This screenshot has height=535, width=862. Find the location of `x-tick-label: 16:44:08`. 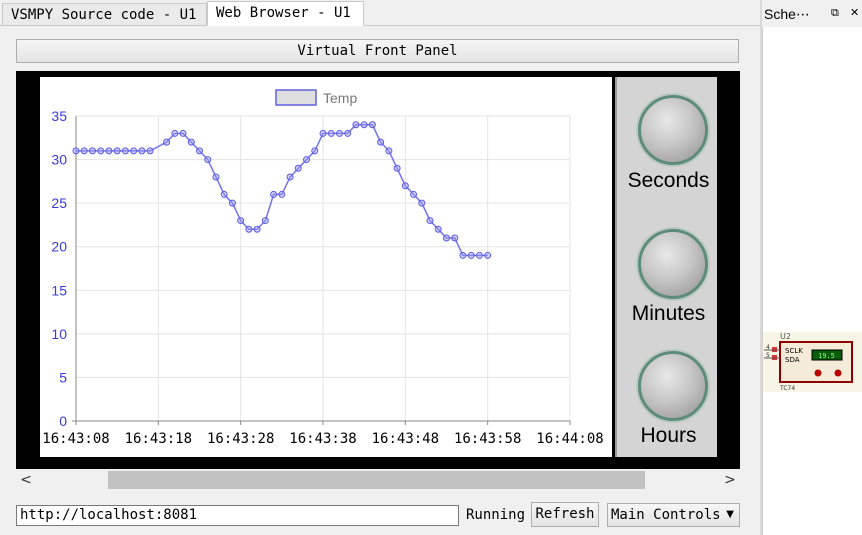

x-tick-label: 16:44:08 is located at coordinates (569, 439).